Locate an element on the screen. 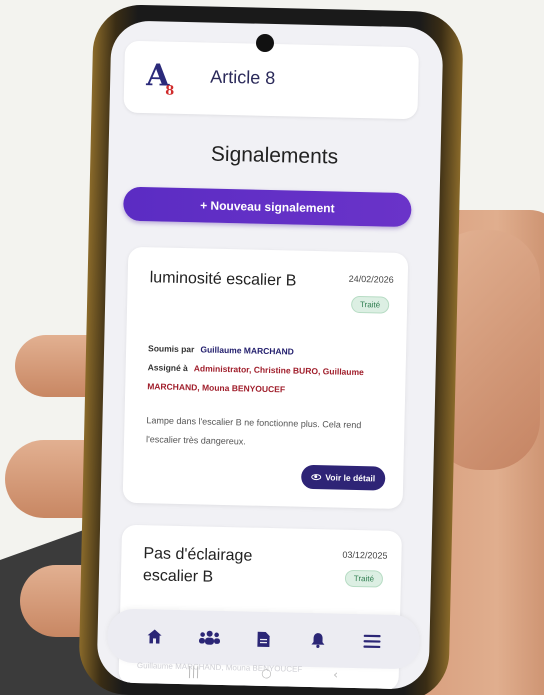  home-icon is located at coordinates (155, 636).